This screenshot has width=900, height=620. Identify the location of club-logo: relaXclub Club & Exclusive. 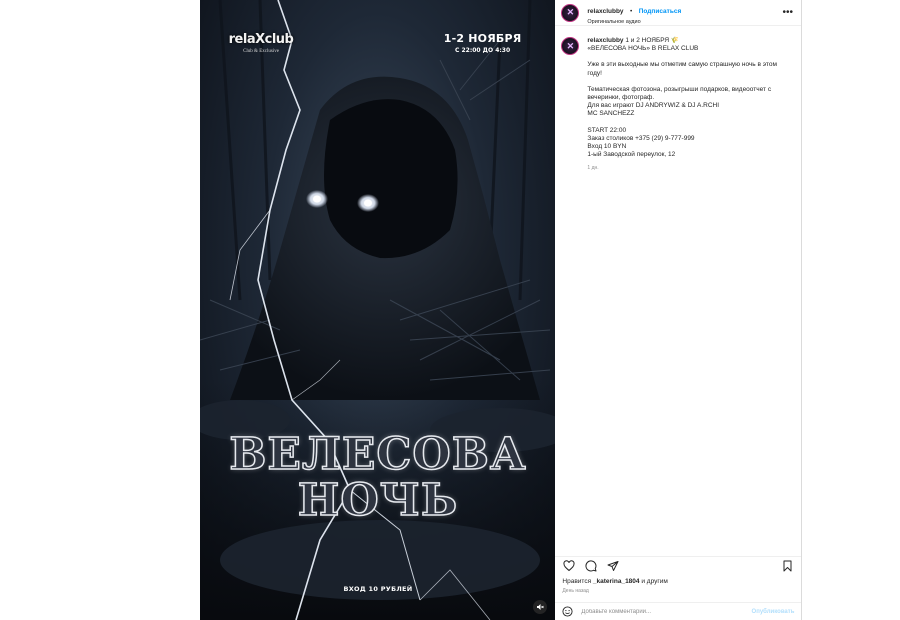
(261, 43).